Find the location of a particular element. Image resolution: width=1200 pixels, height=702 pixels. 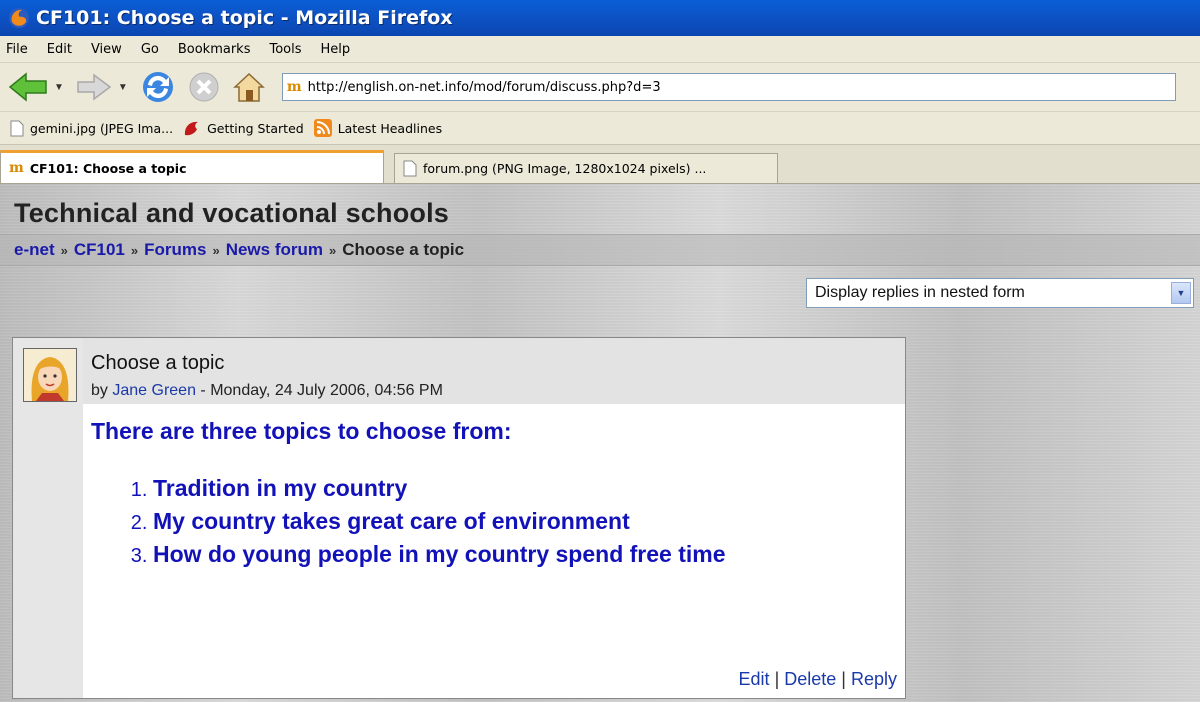

reload-button is located at coordinates (158, 87).